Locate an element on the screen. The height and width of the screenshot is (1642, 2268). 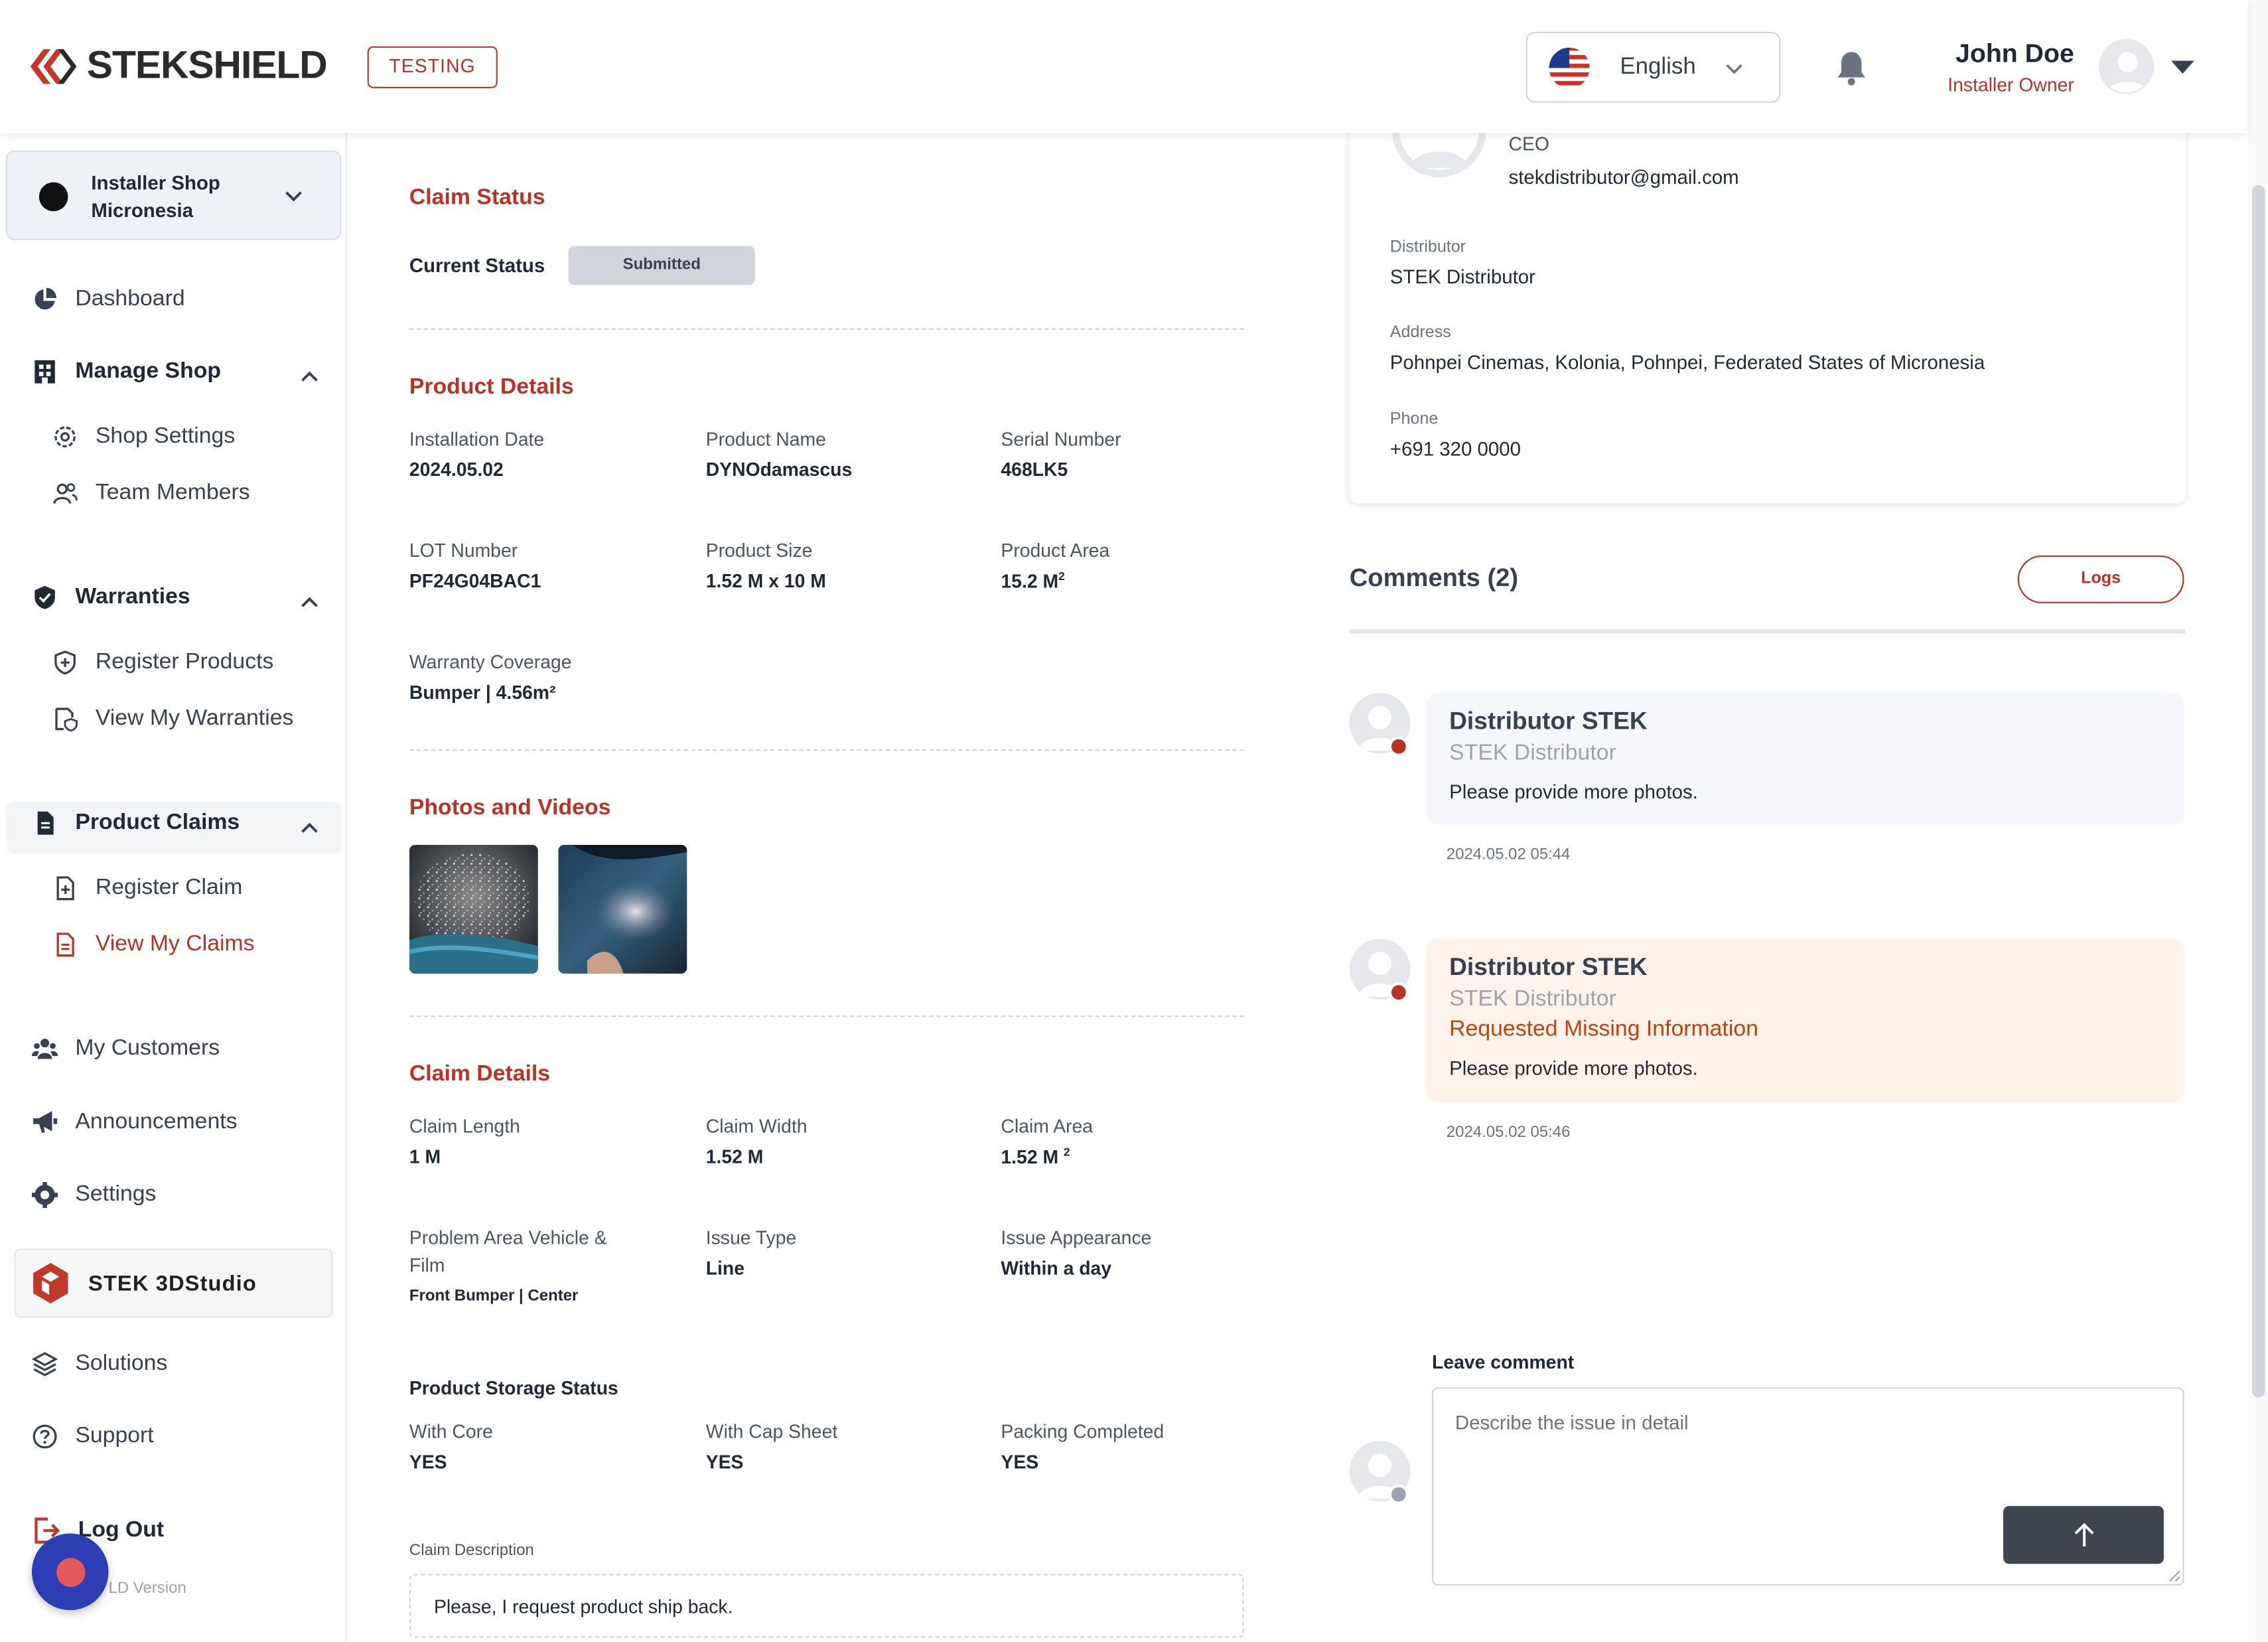
sidebar-item-label: Settings is located at coordinates (116, 1194).